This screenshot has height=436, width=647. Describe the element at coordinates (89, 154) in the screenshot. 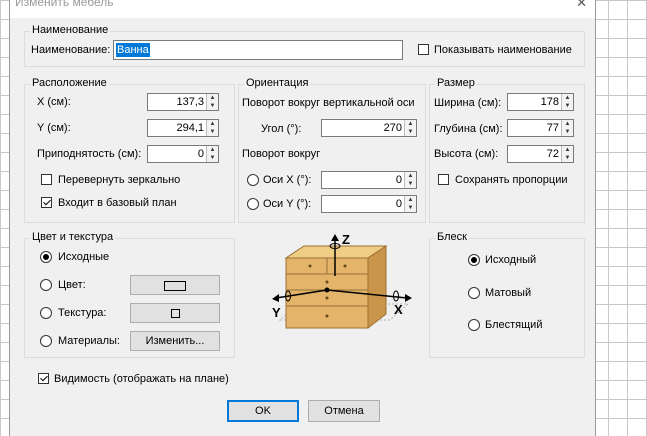

I see `elevation-label: Приподнятость (см):` at that location.